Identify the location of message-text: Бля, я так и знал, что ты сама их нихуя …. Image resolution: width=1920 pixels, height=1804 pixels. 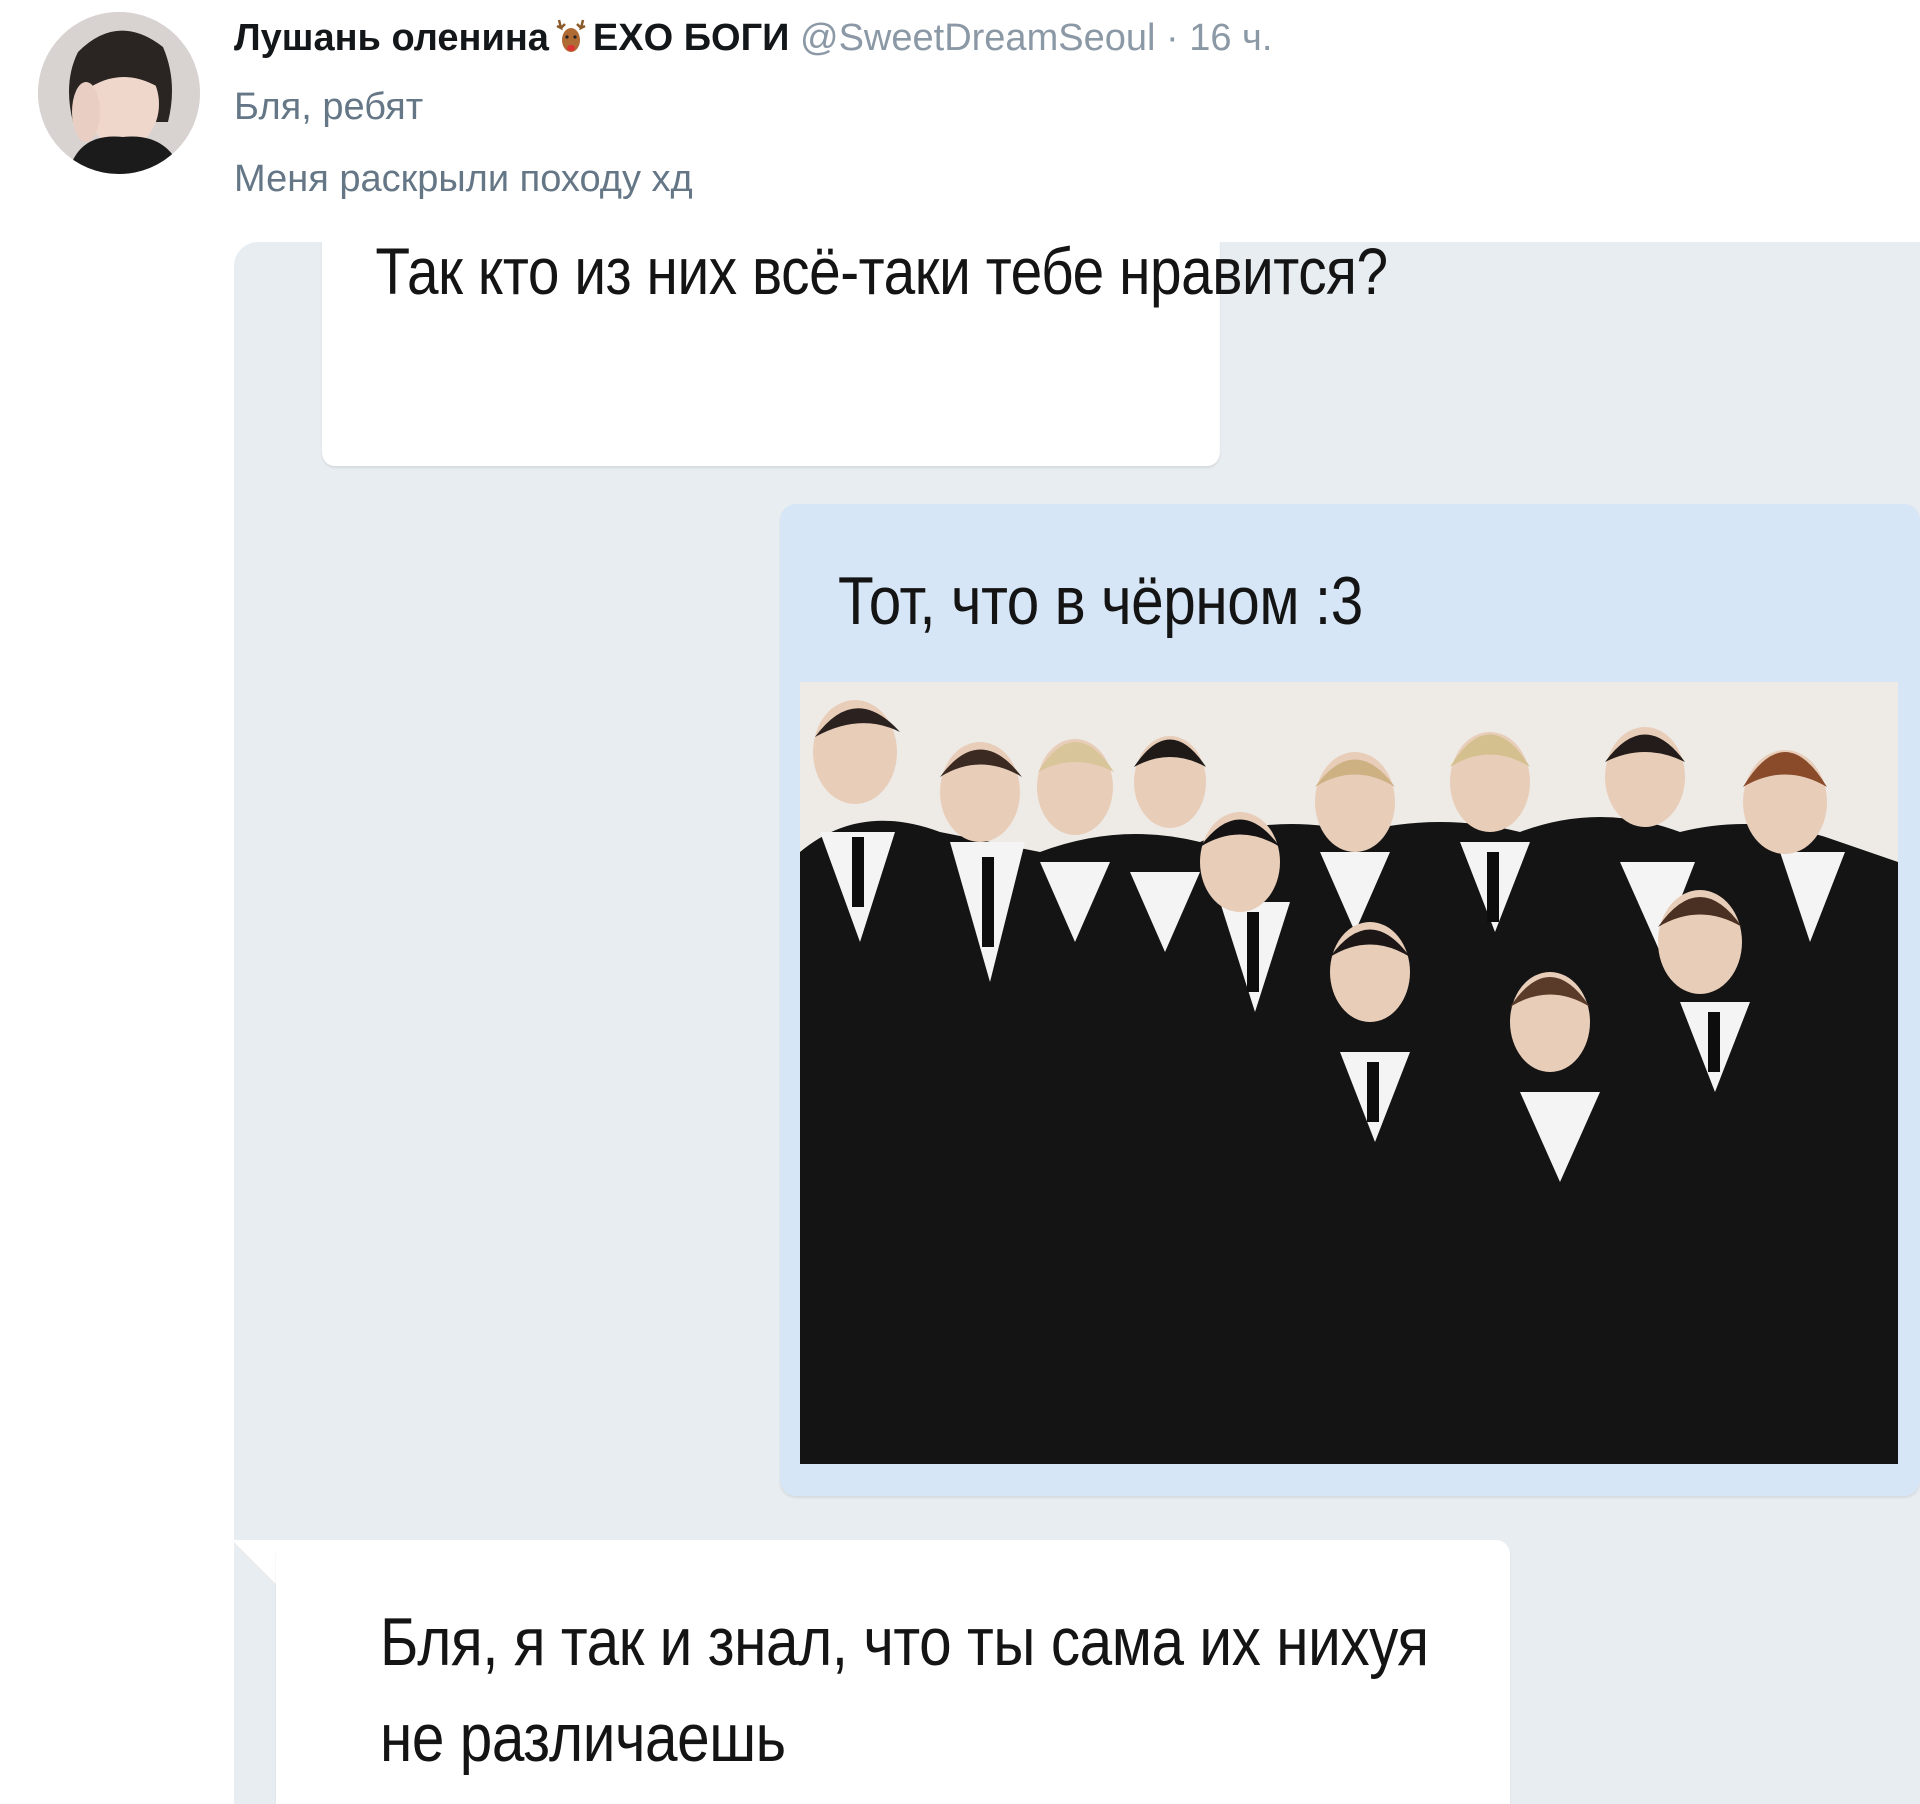
(904, 1690).